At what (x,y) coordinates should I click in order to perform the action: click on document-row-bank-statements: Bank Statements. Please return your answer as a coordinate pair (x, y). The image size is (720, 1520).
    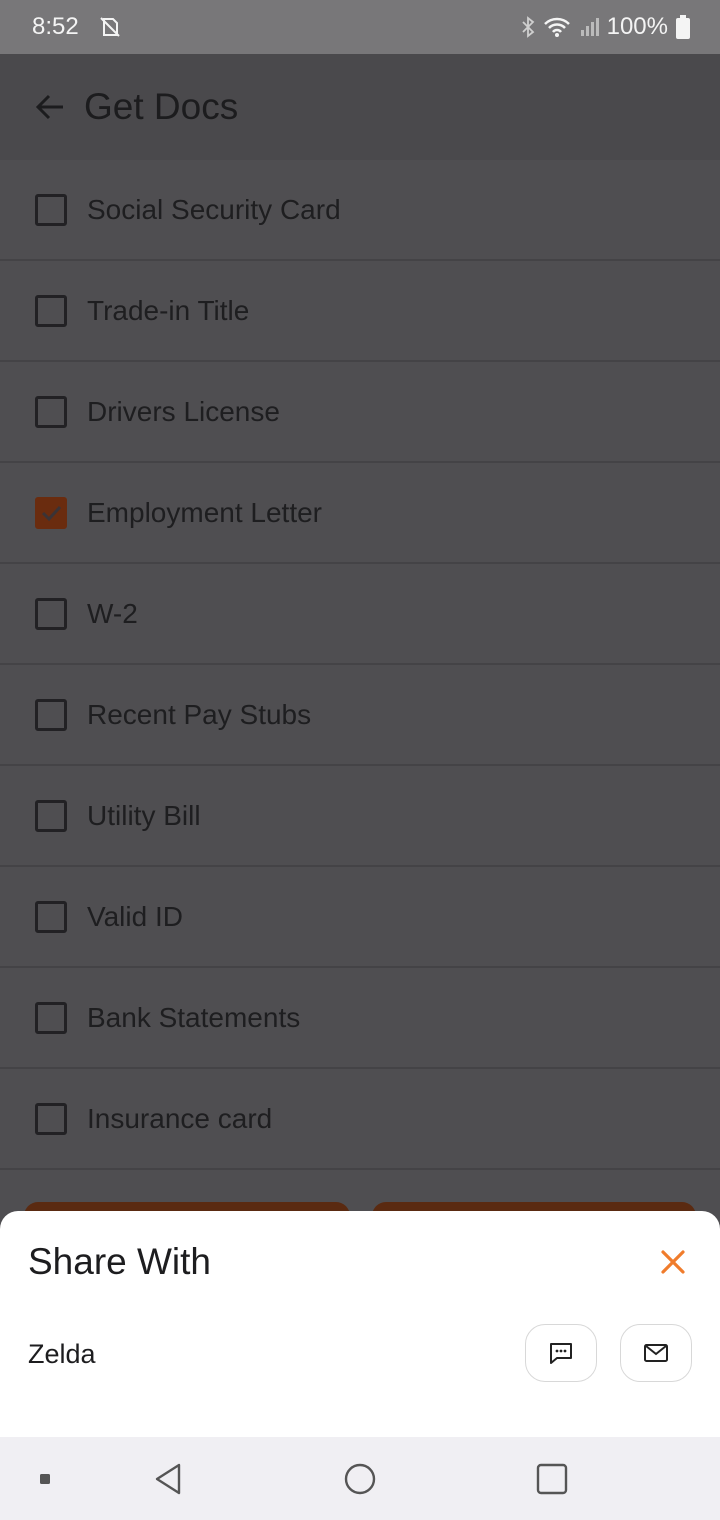
    Looking at the image, I should click on (360, 1018).